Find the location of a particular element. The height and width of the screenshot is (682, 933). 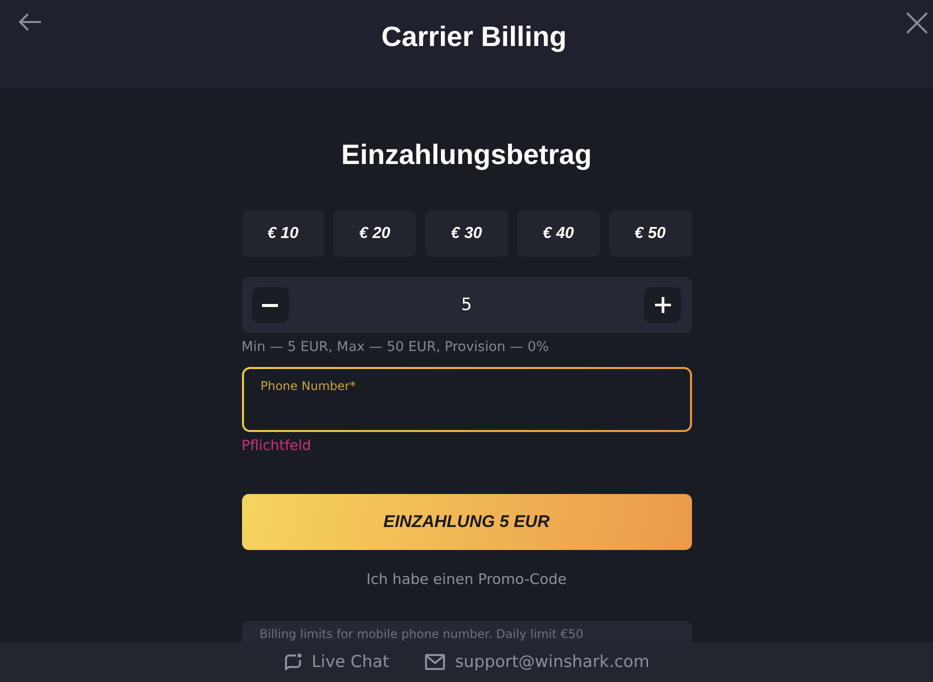

amount-preset-button: € 40 is located at coordinates (558, 233).